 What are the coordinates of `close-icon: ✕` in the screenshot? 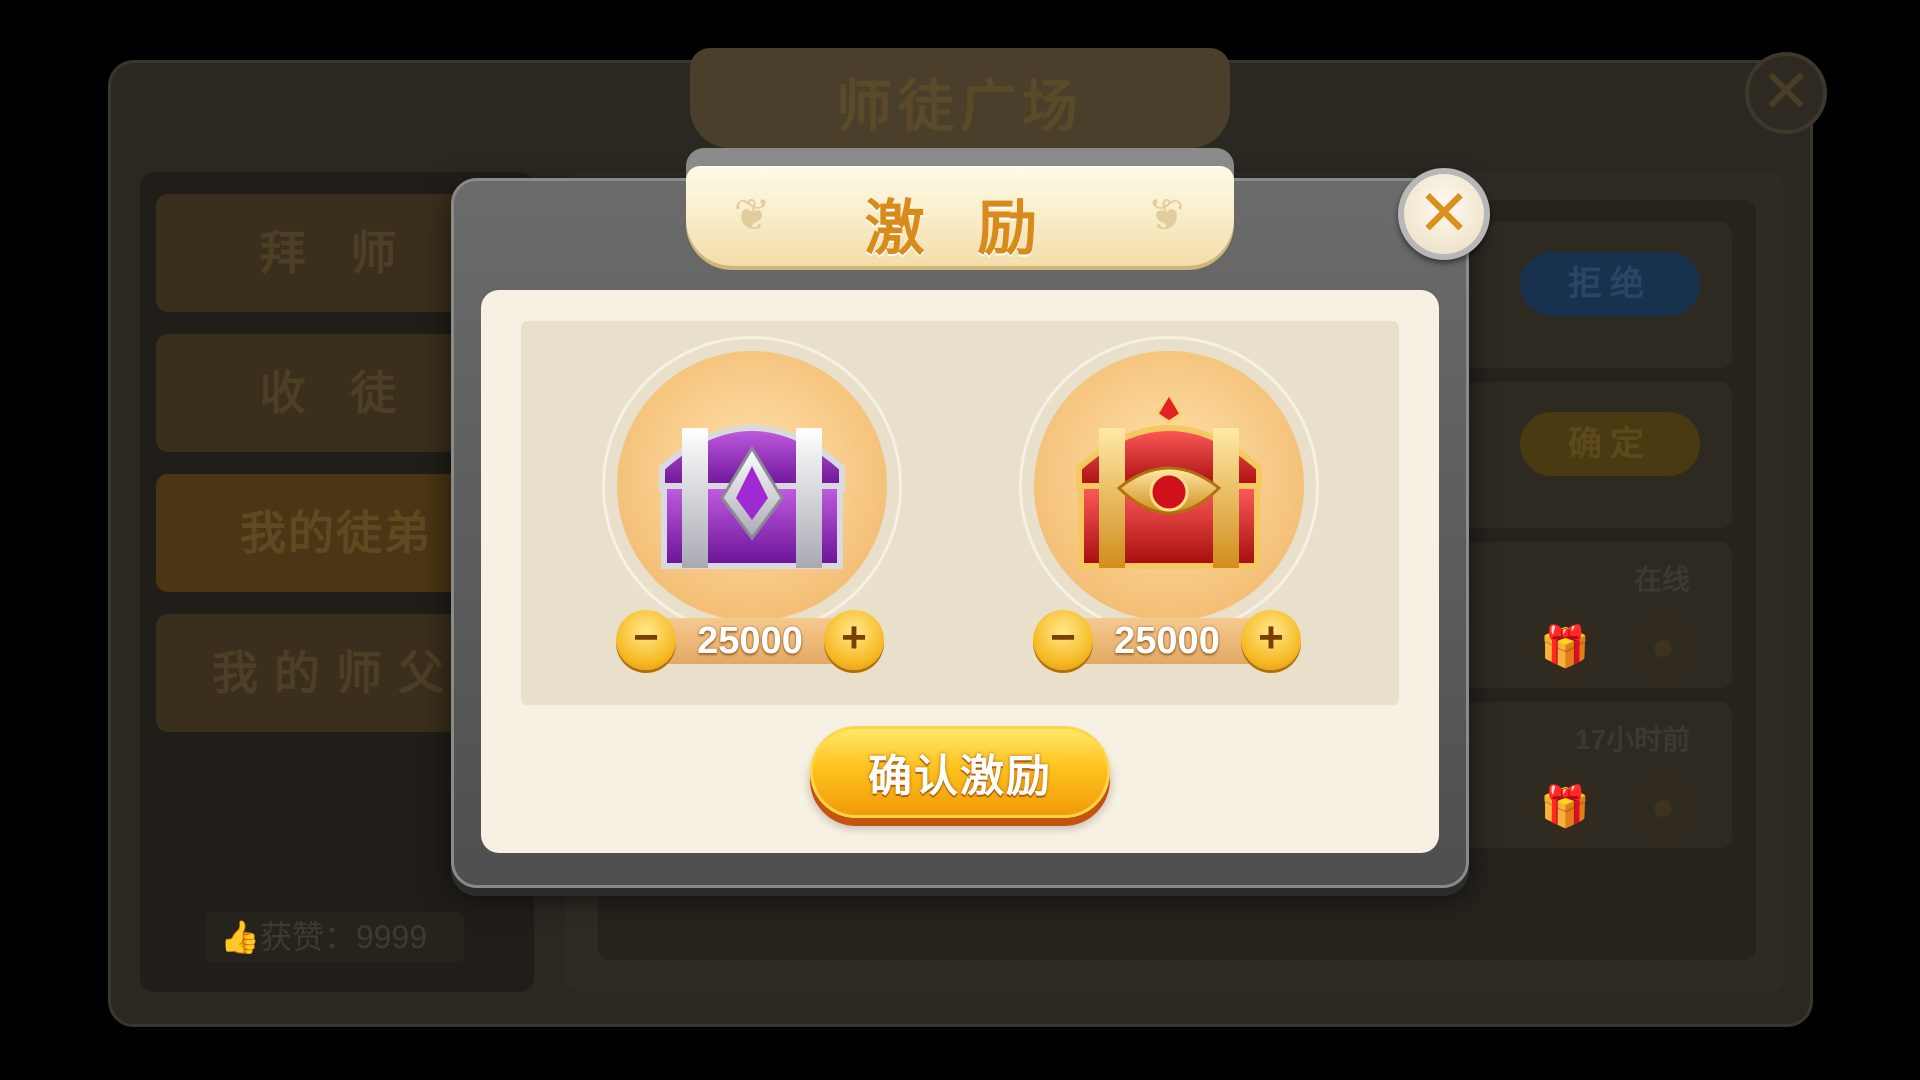 It's located at (1444, 214).